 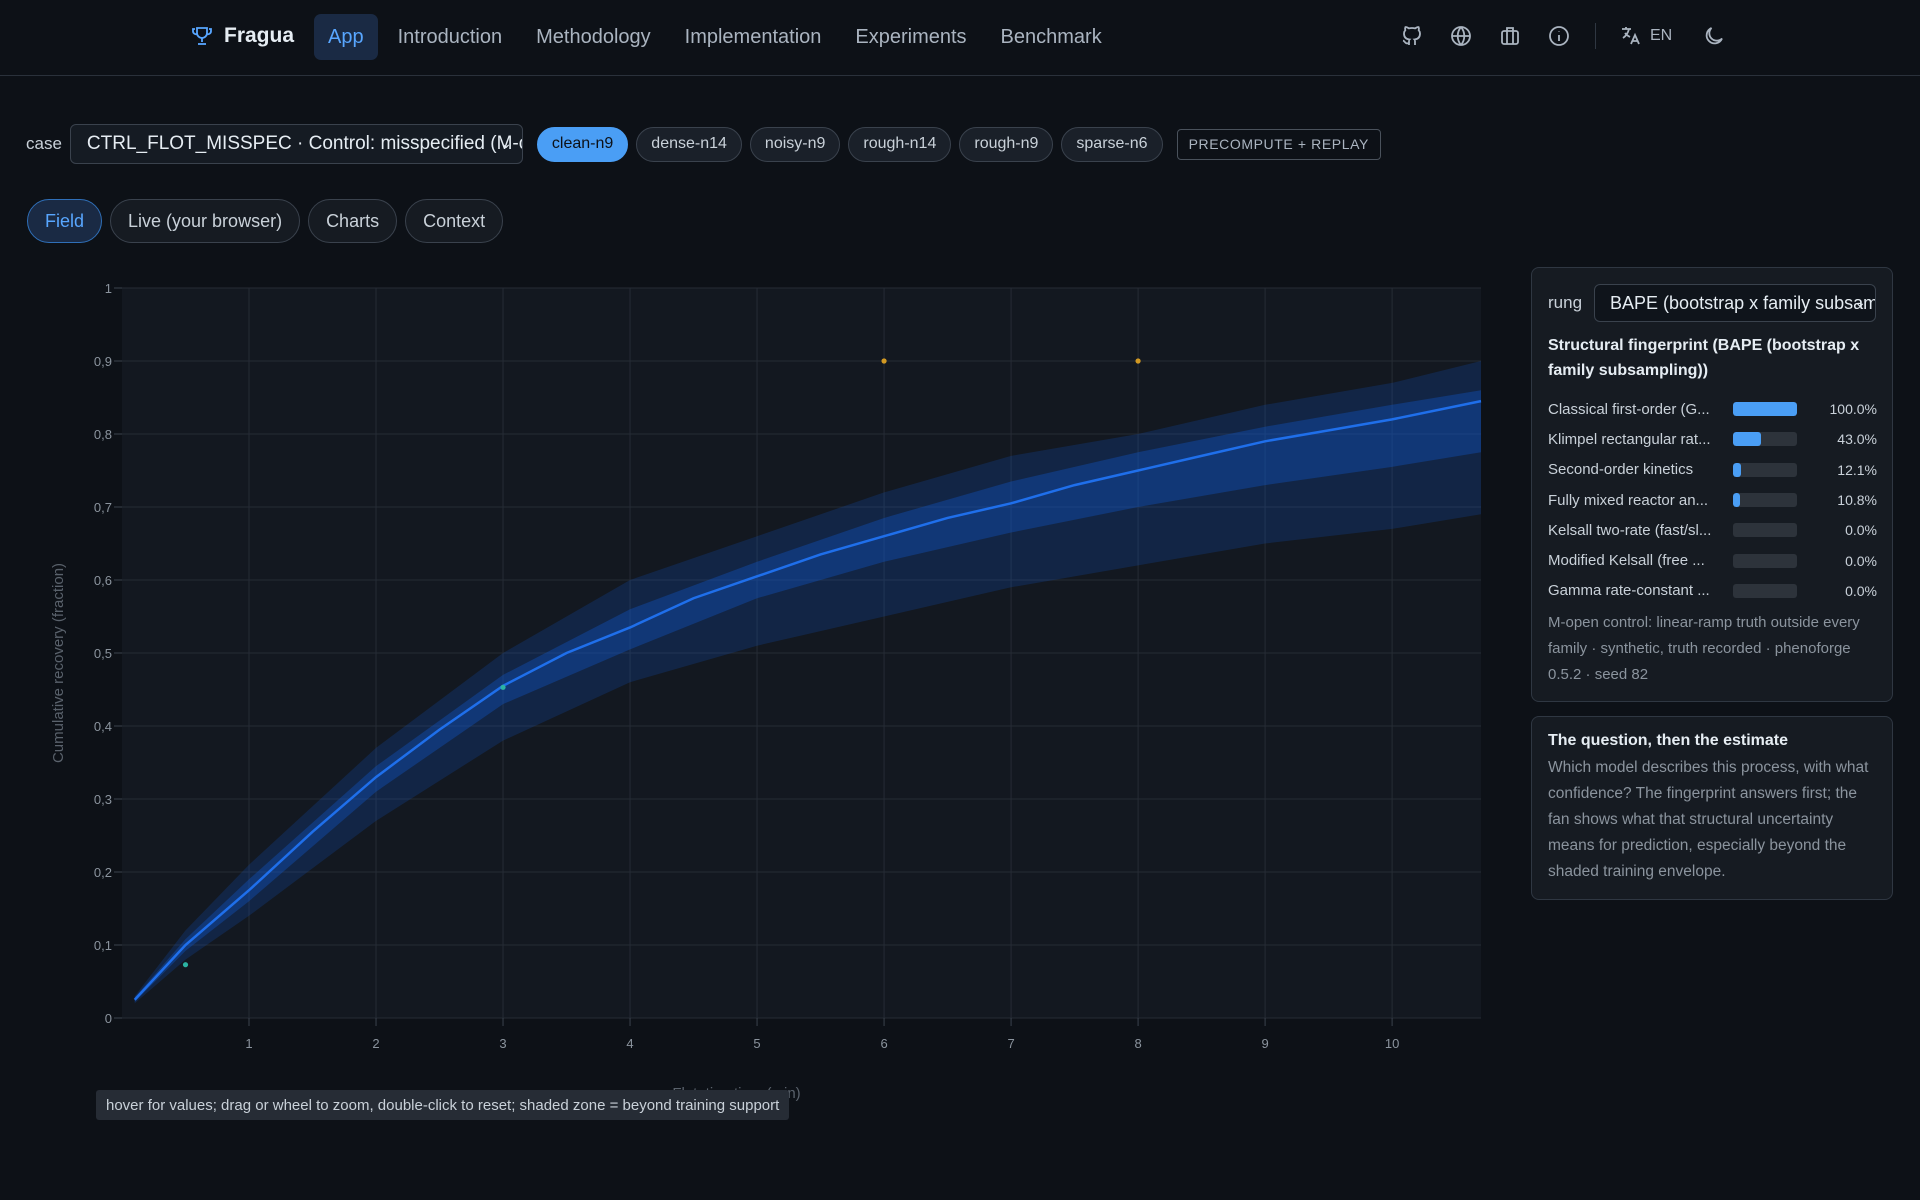 I want to click on x-tick-label: 3, so click(x=502, y=1043).